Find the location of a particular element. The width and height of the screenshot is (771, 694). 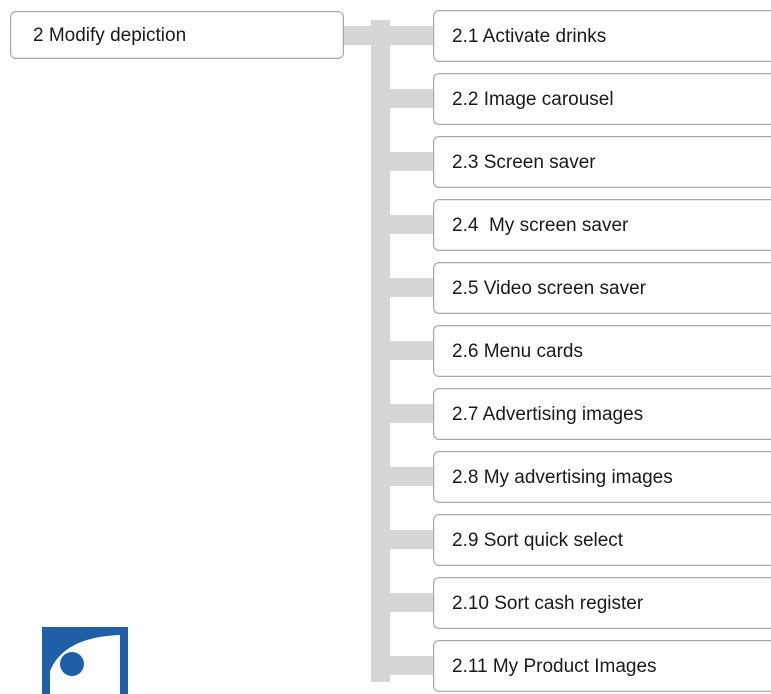

node-activate-drinks: 2.1 Activate drinks is located at coordinates (602, 36).